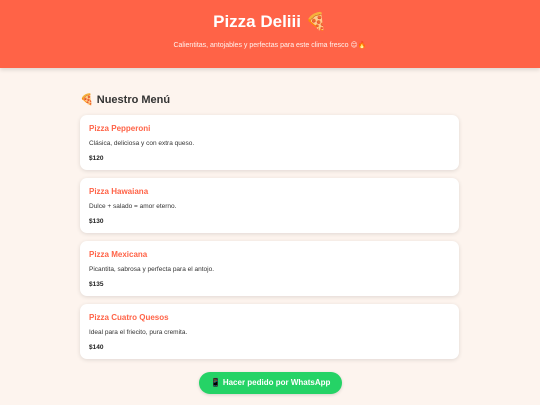  Describe the element at coordinates (119, 191) in the screenshot. I see `menu-item-name: Pizza Hawaiana` at that location.